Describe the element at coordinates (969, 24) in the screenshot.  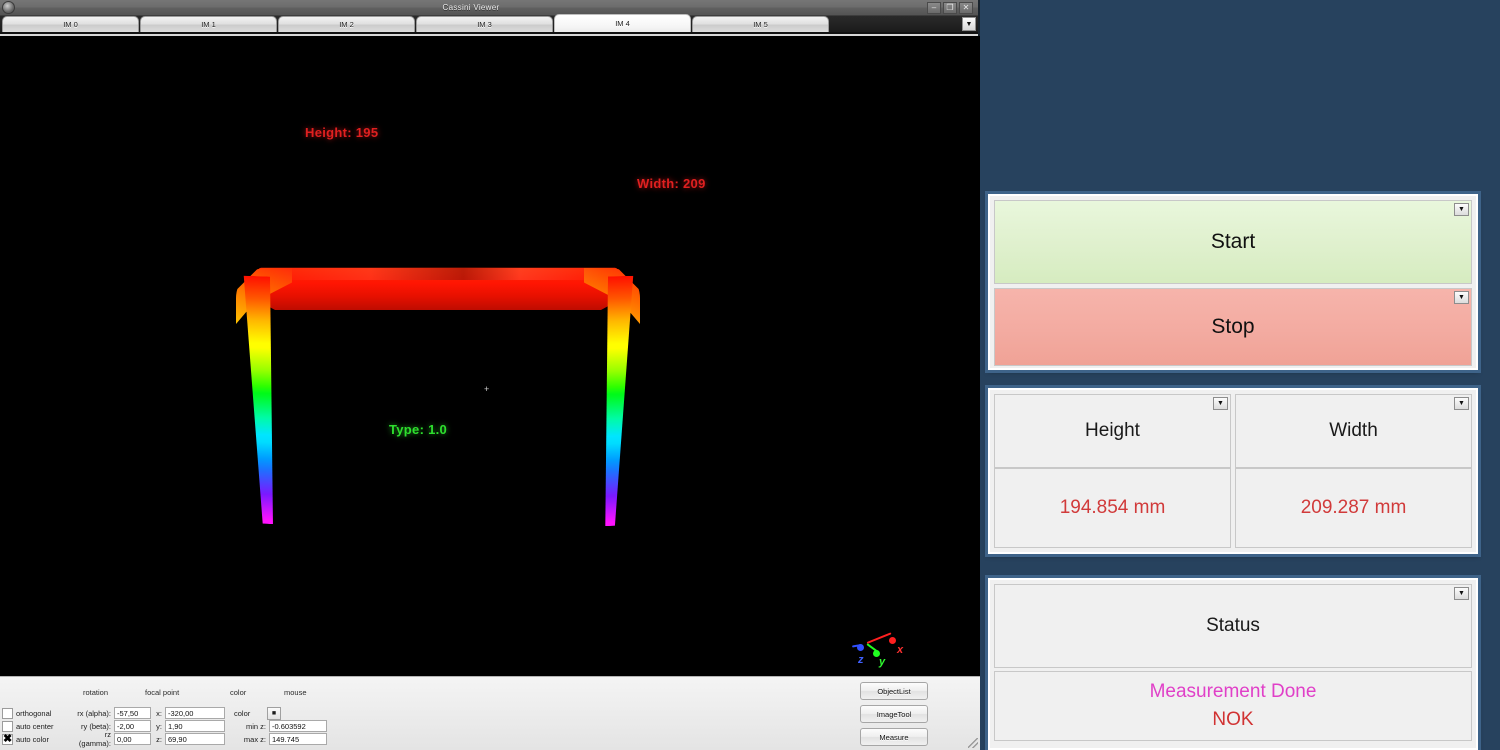
I see `tab-overflow-chevron-down-icon: ▼` at that location.